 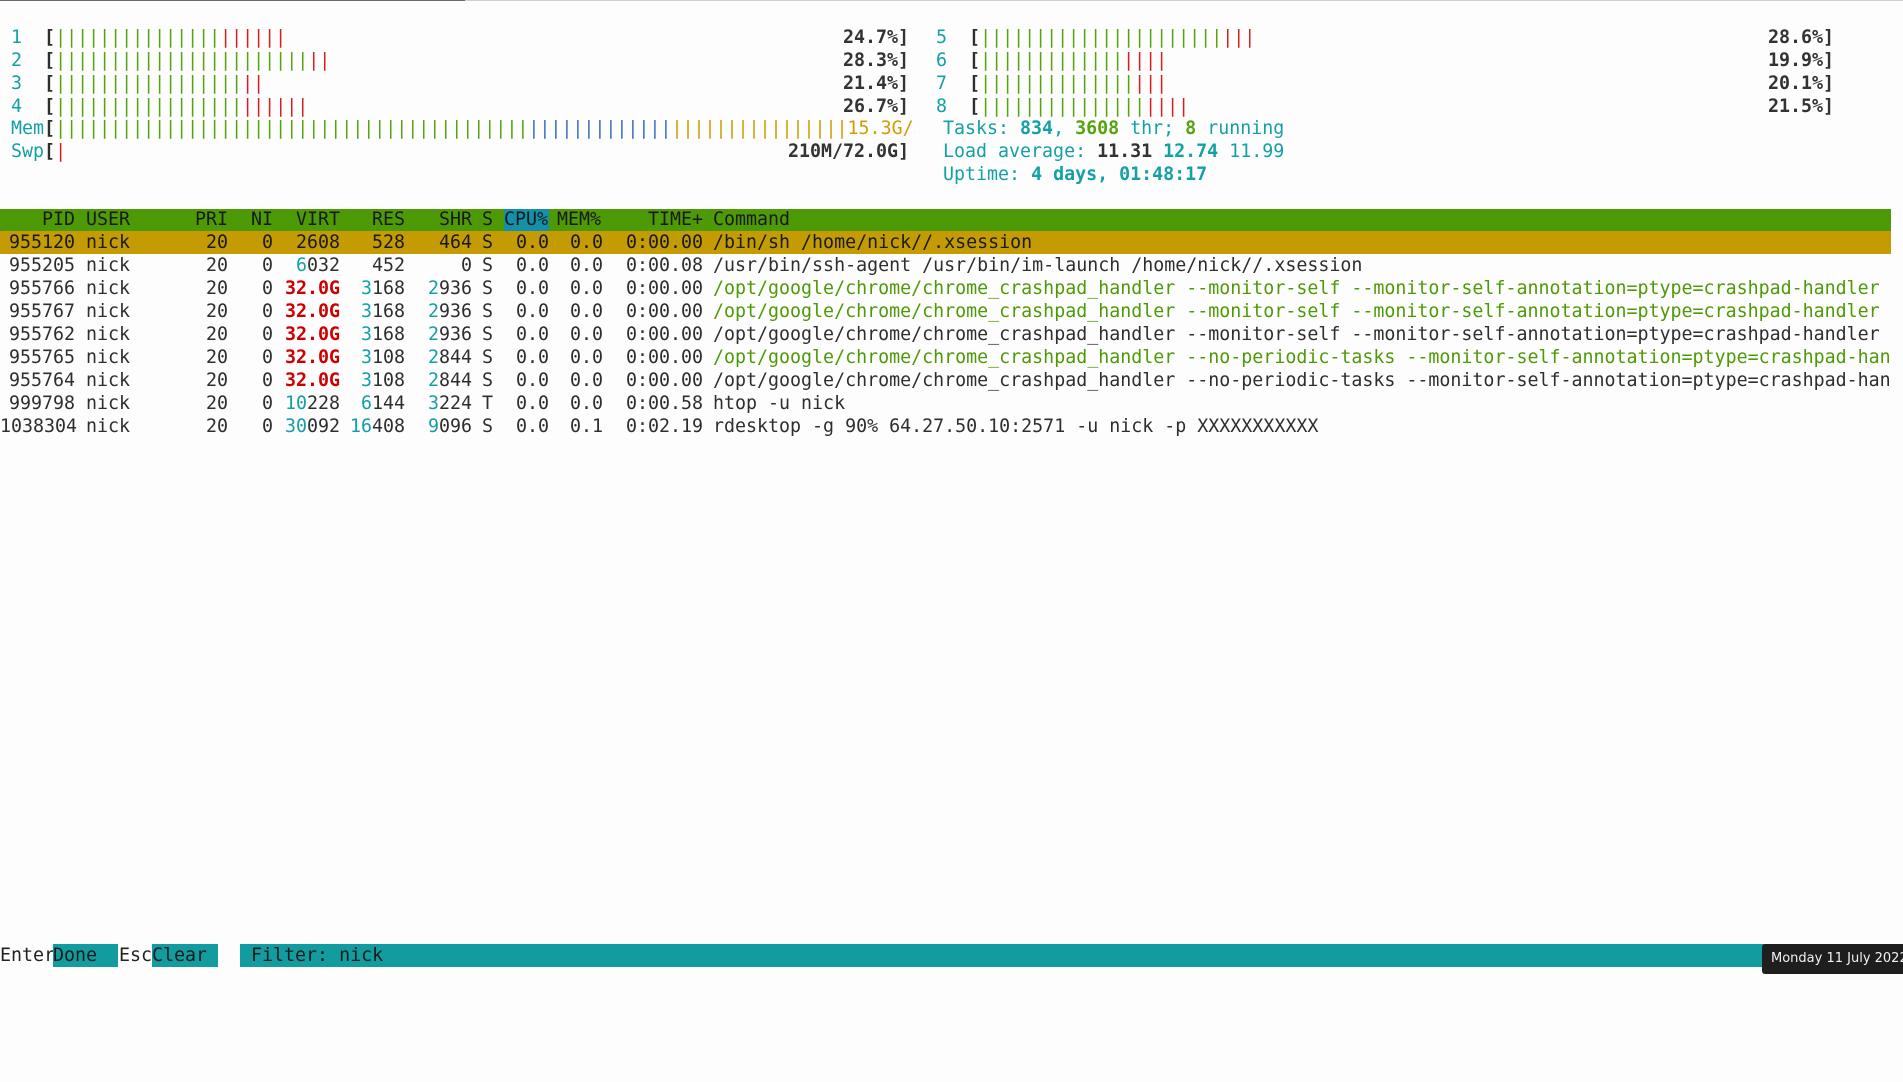 I want to click on cell-pid: 955120, so click(x=41, y=242).